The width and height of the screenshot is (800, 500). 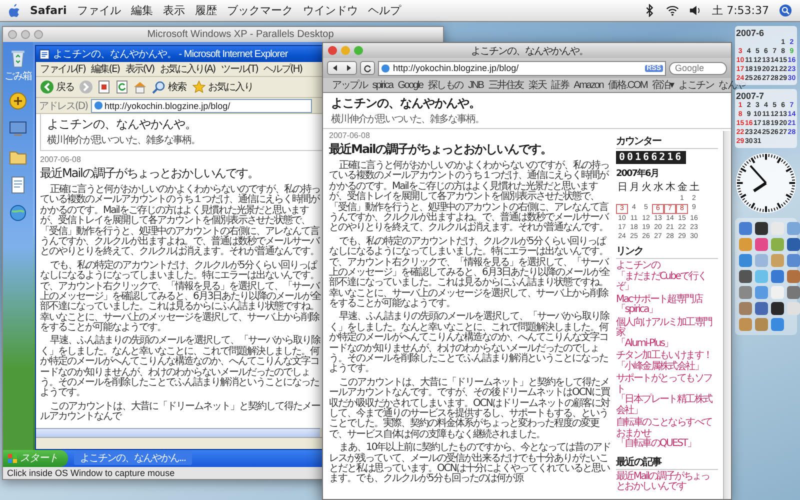 What do you see at coordinates (589, 85) in the screenshot?
I see `bookmark-link: Amazon` at bounding box center [589, 85].